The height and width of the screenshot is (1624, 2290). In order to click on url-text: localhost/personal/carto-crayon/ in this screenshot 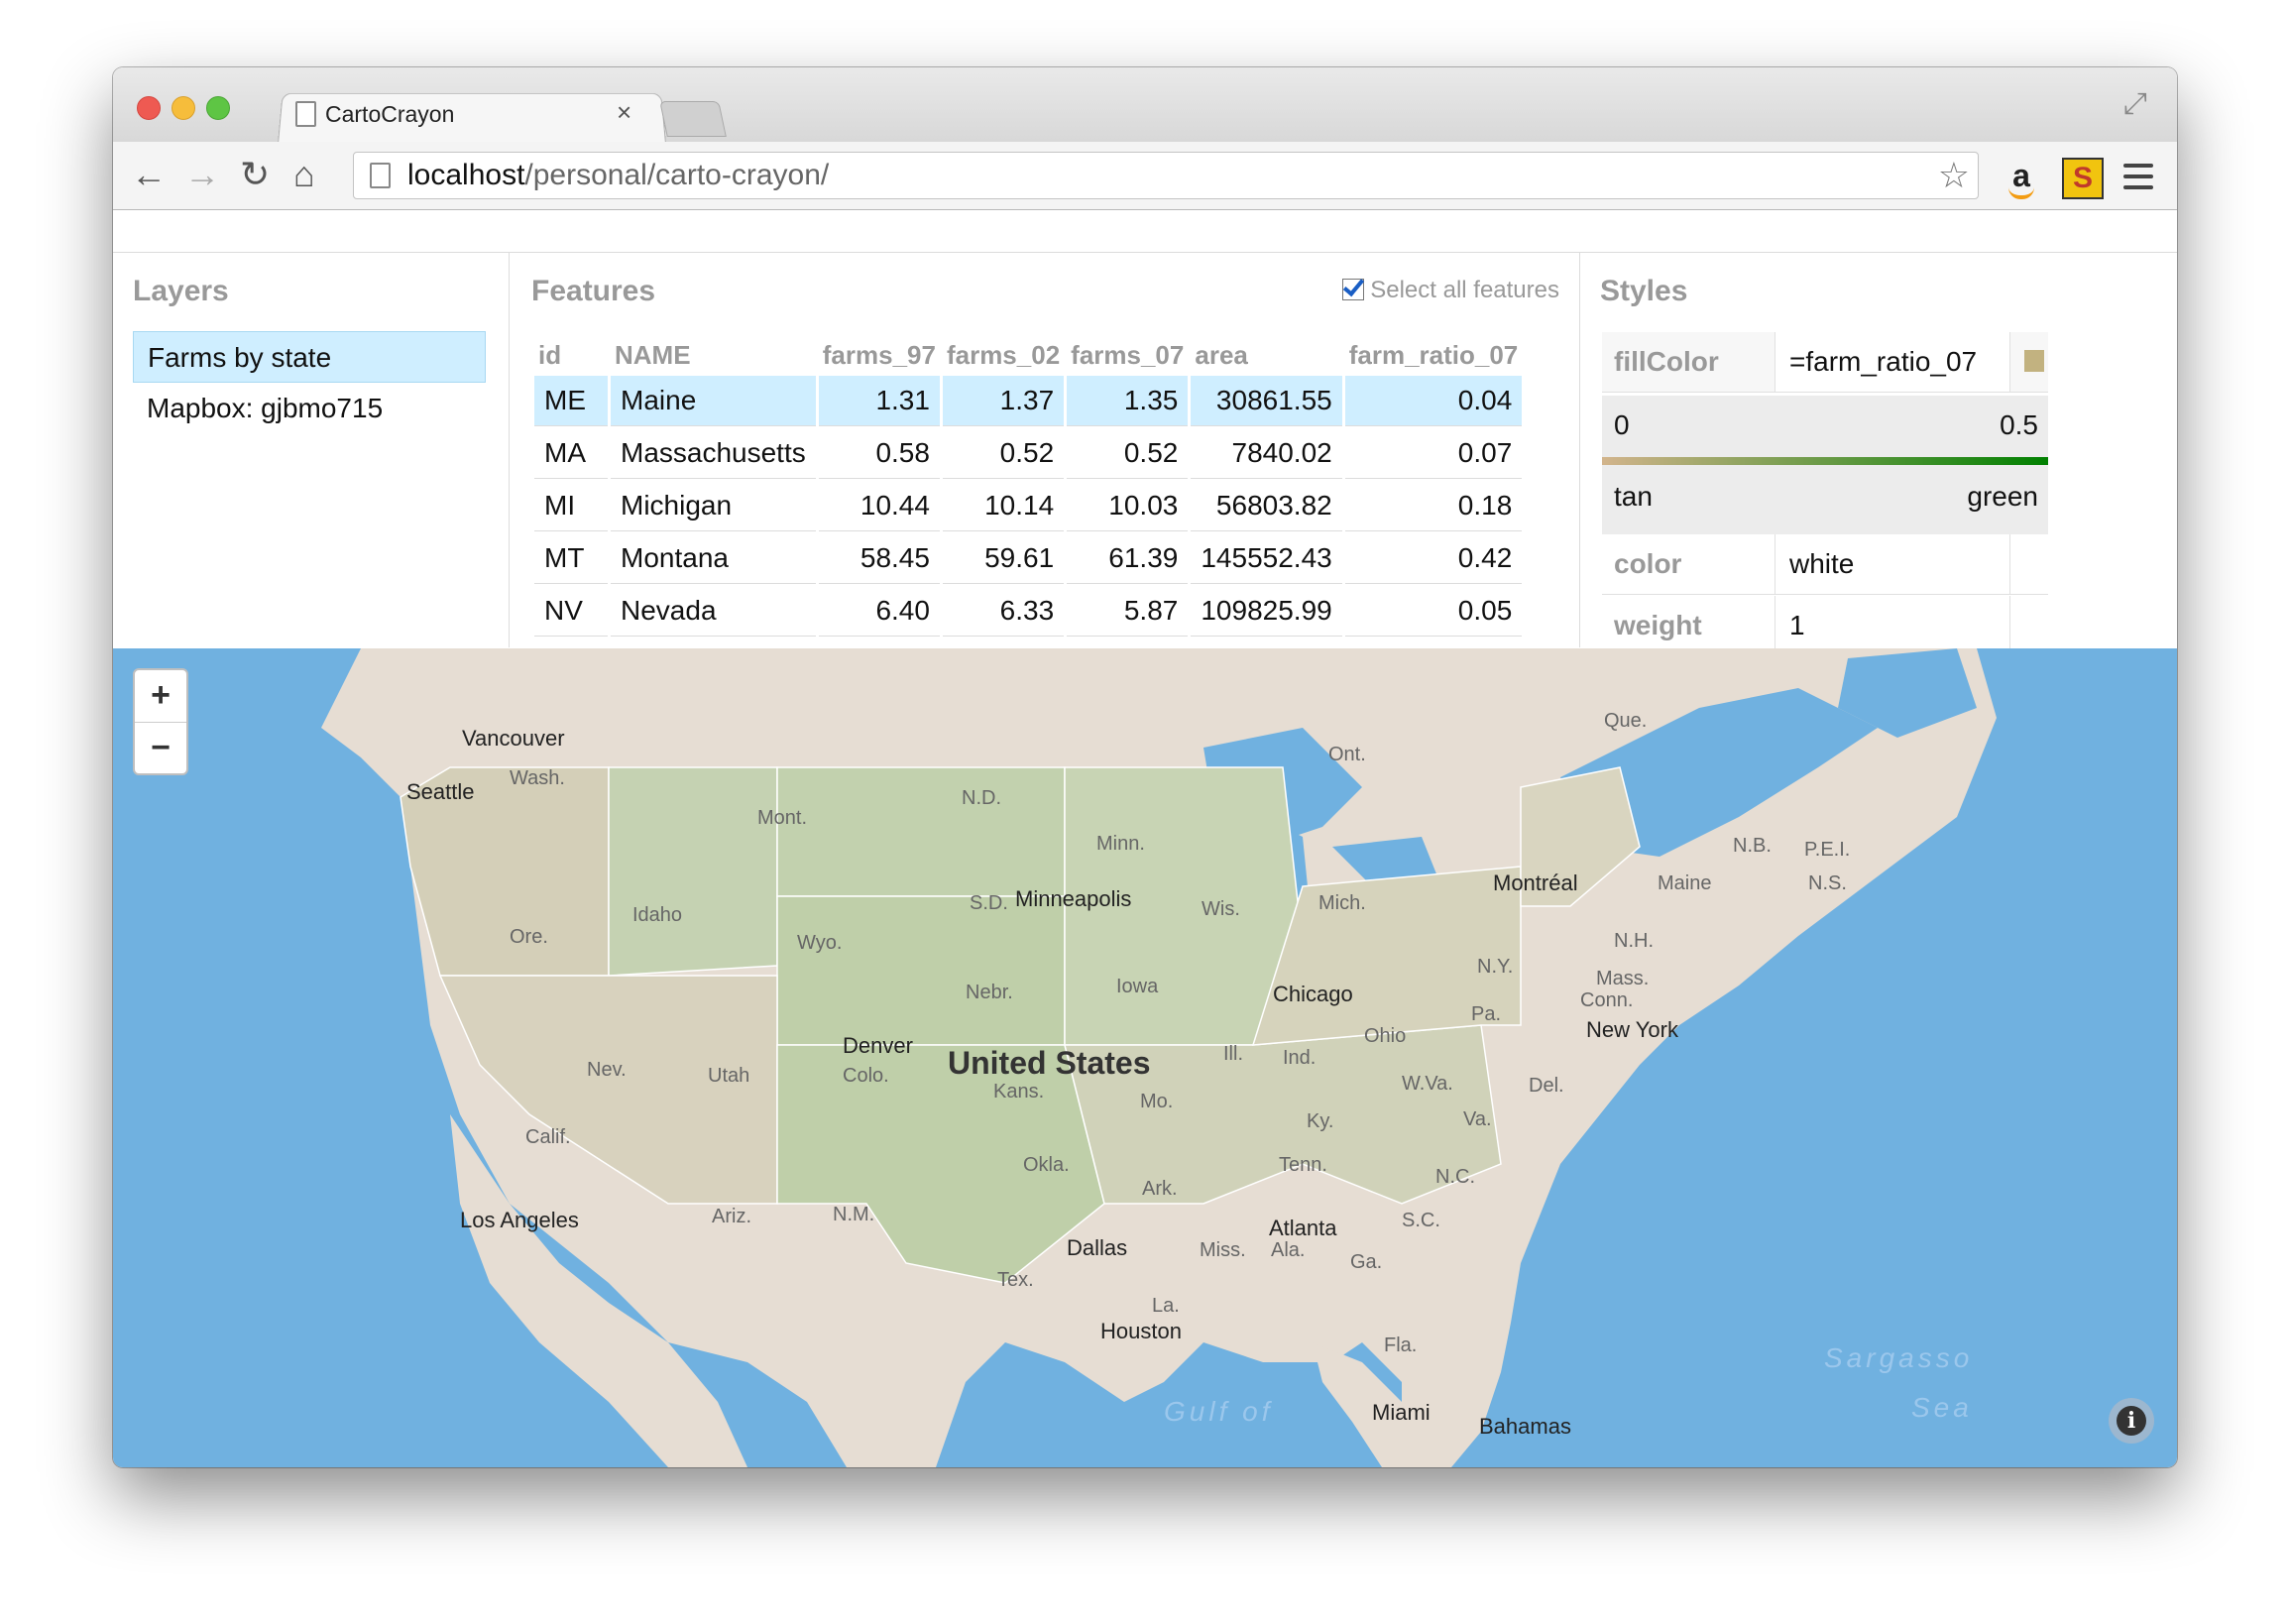, I will do `click(618, 175)`.